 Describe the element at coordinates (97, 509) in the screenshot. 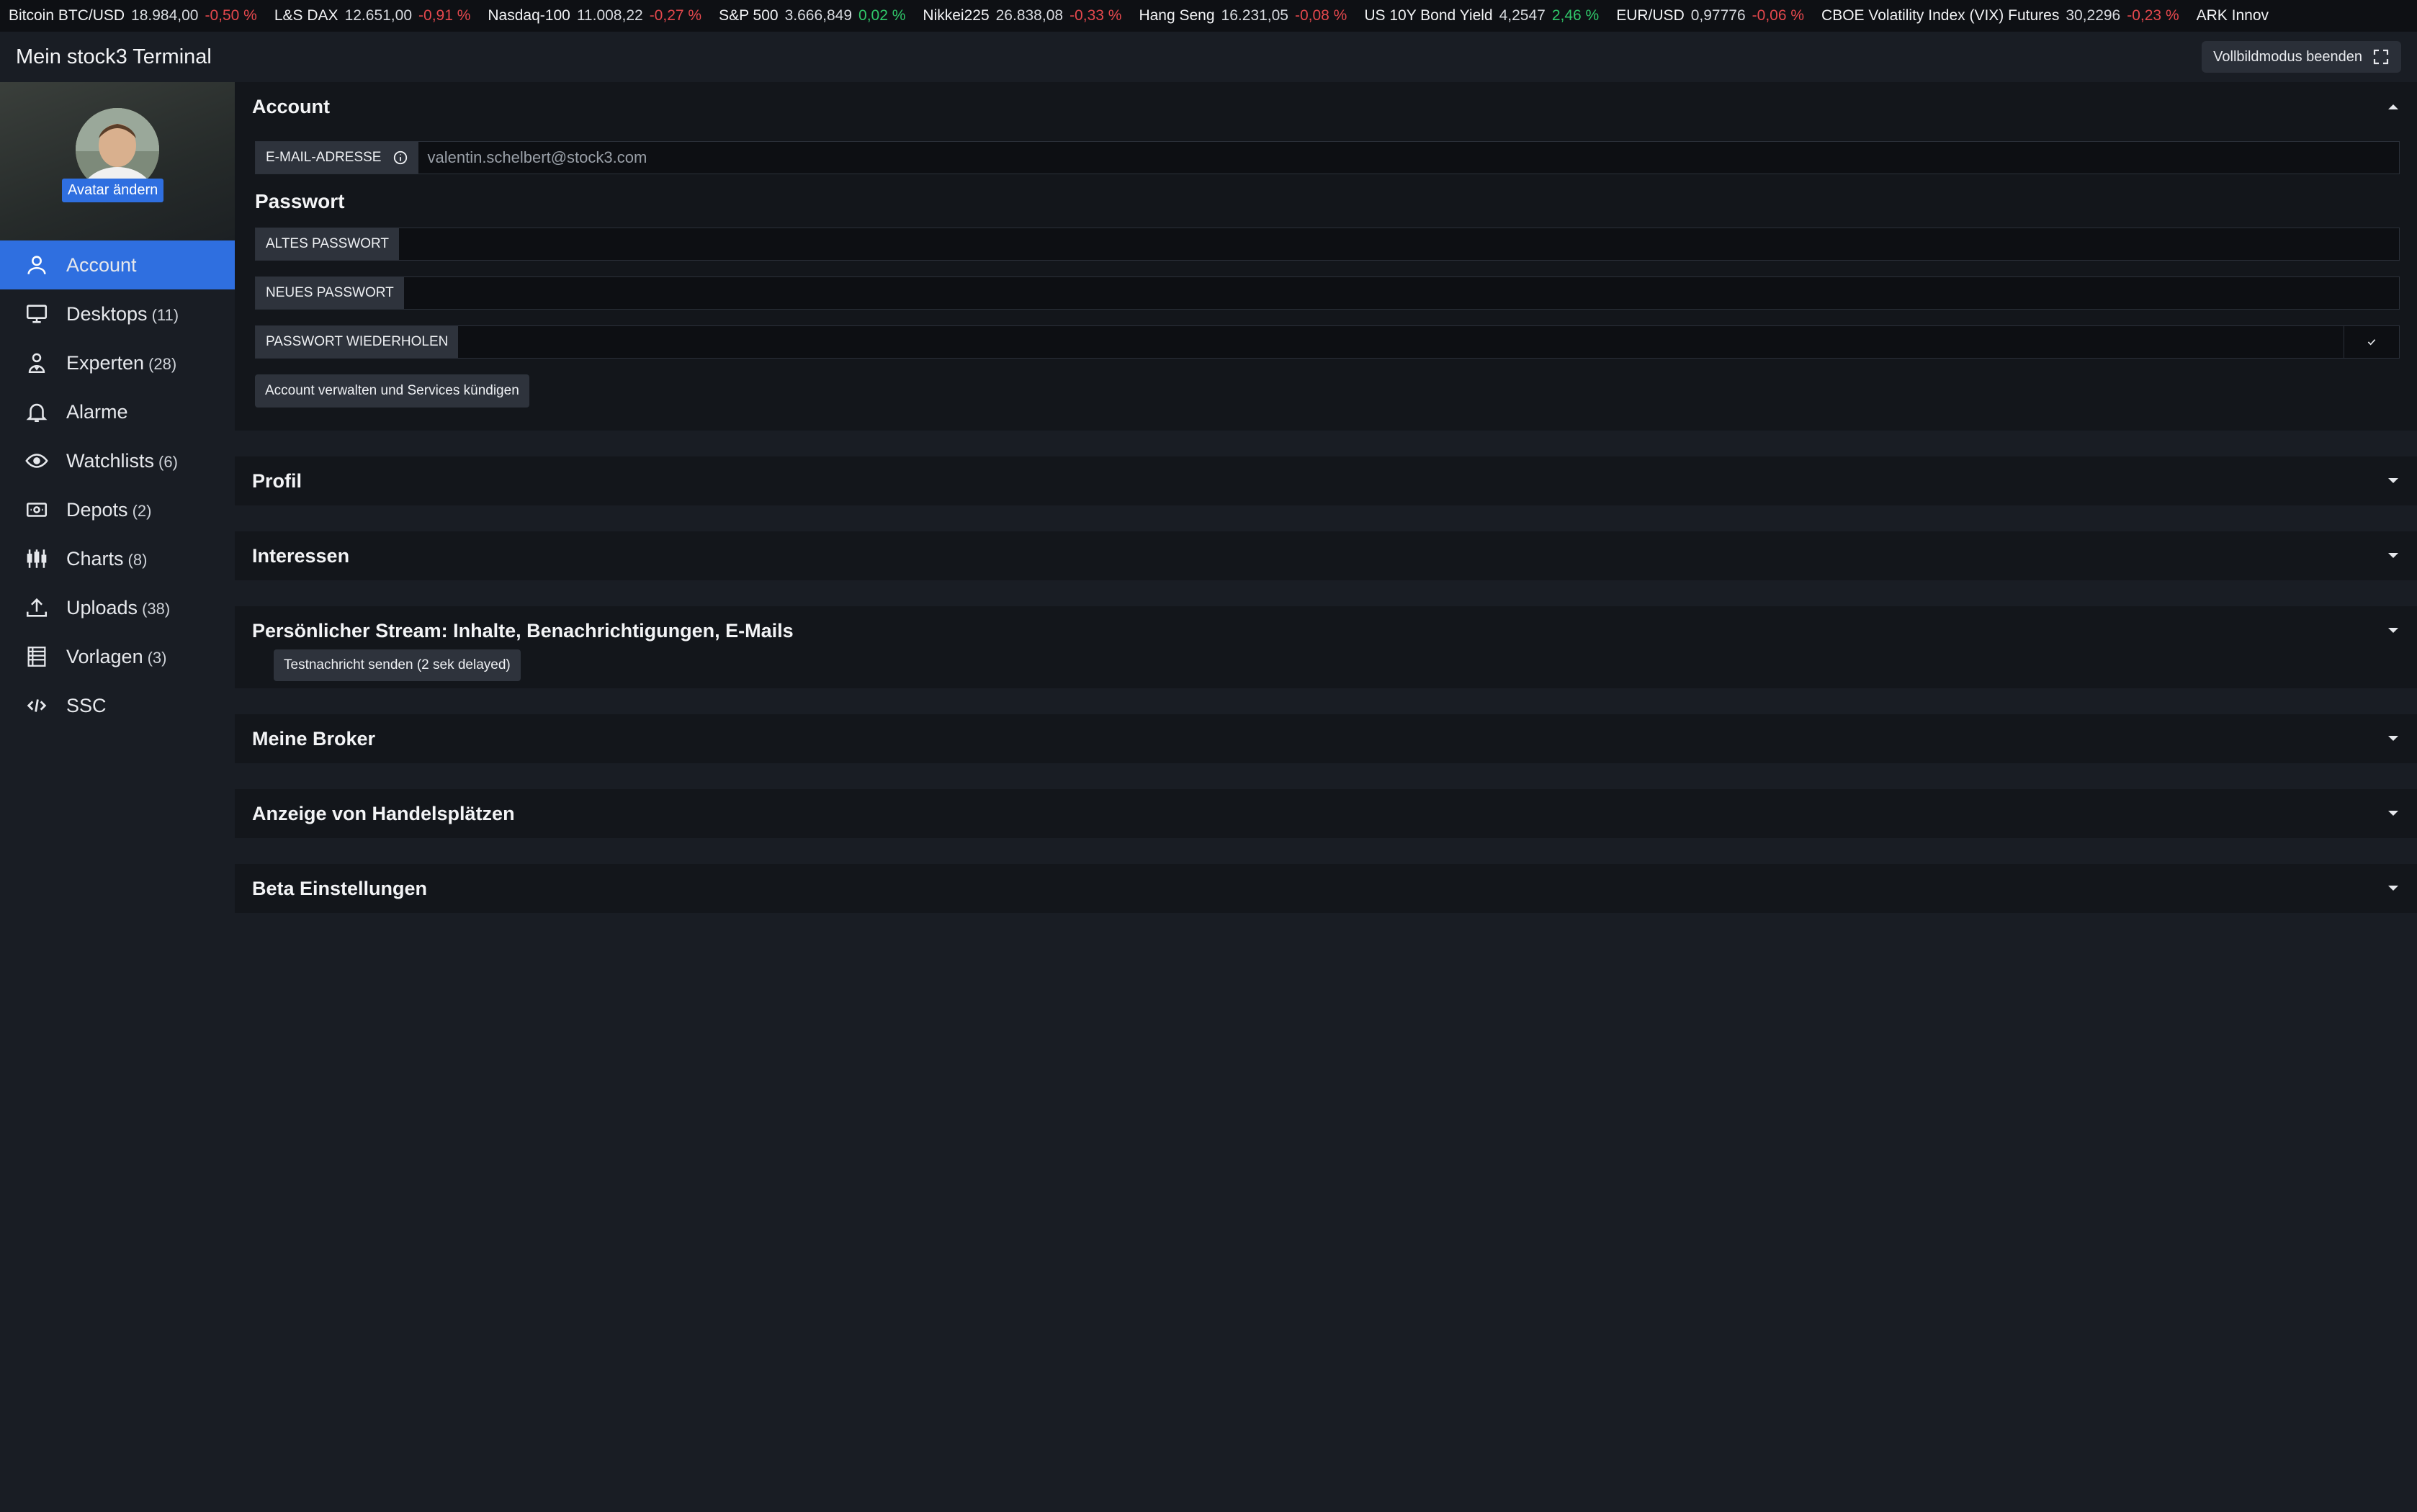

I see `sidebar-item-label: Depots` at that location.